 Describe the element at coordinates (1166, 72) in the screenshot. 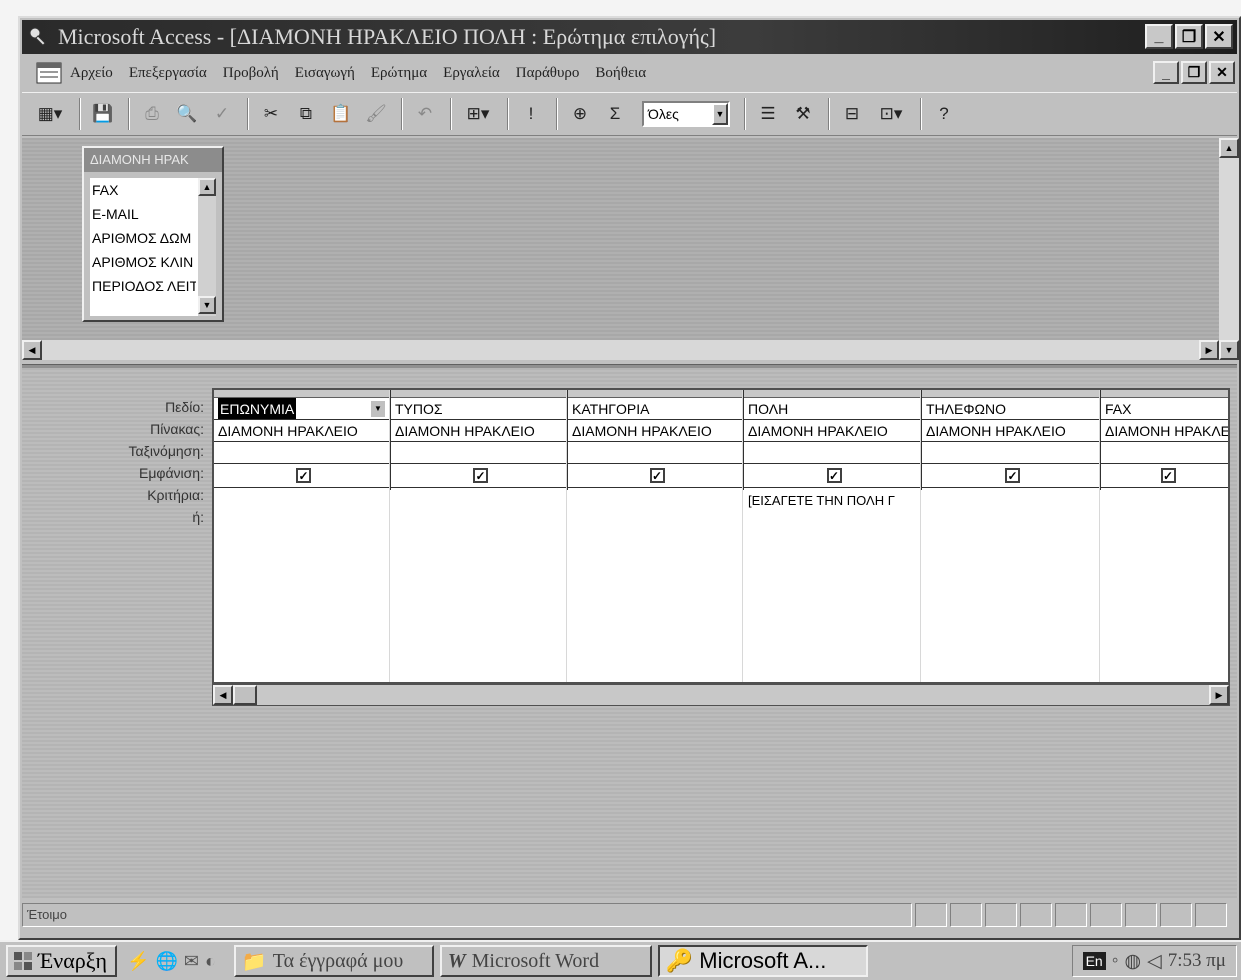

I see `doc-minimize-button: _` at that location.